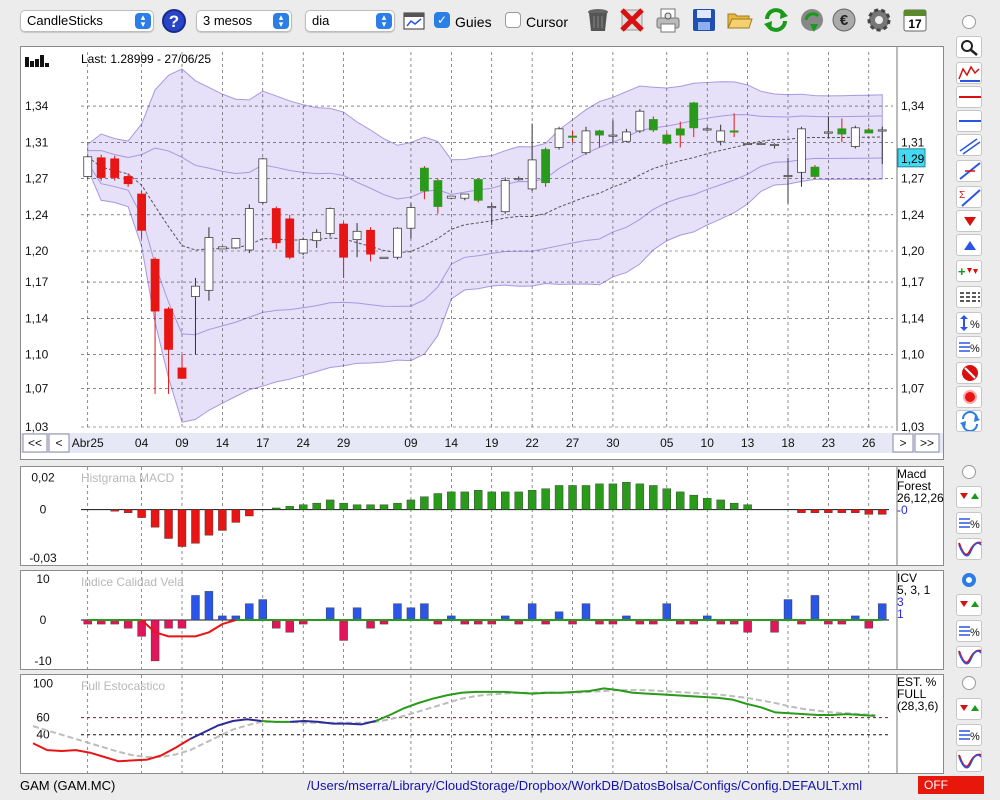  What do you see at coordinates (739, 20) in the screenshot?
I see `open-folder-button` at bounding box center [739, 20].